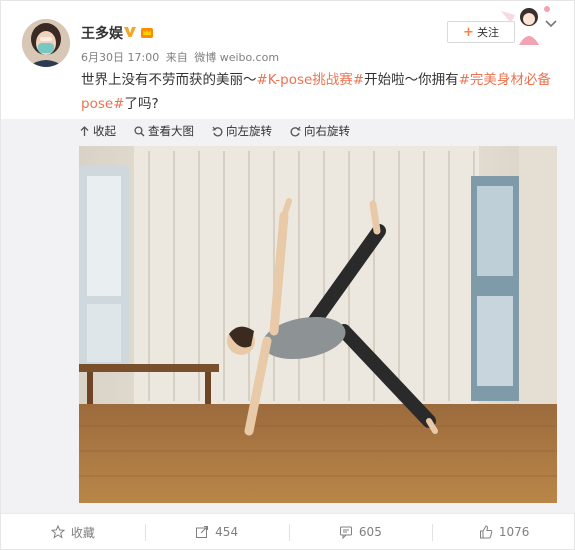  I want to click on rotate-left-button: 向左旋转, so click(242, 131).